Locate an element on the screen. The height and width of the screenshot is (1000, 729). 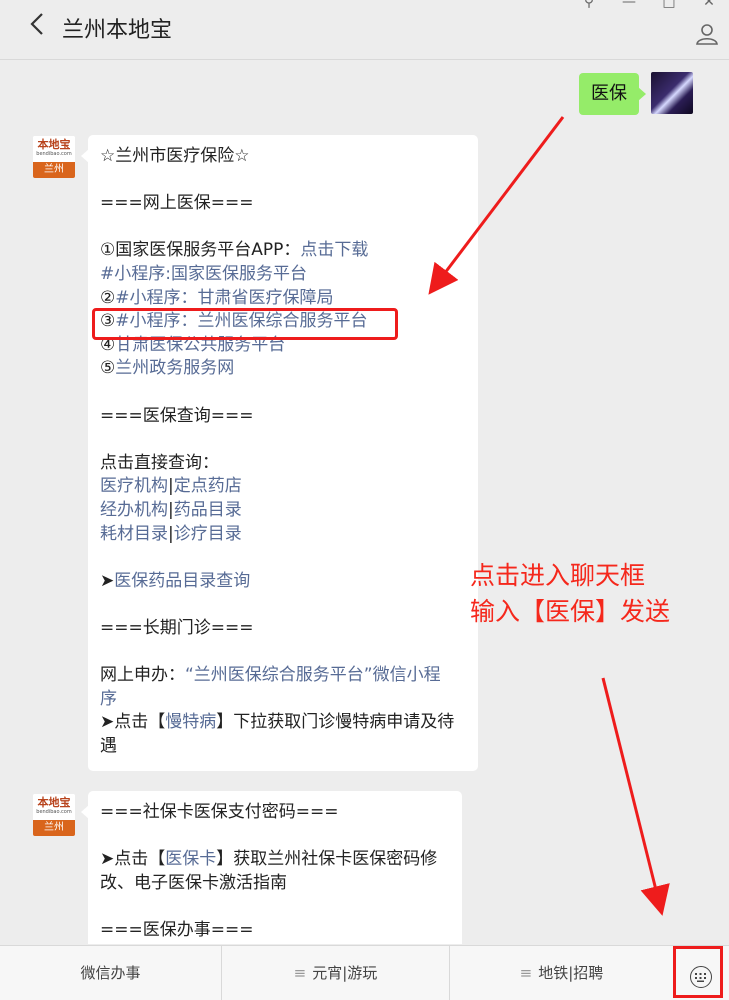
line-text: ===网上医保=== is located at coordinates (177, 203).